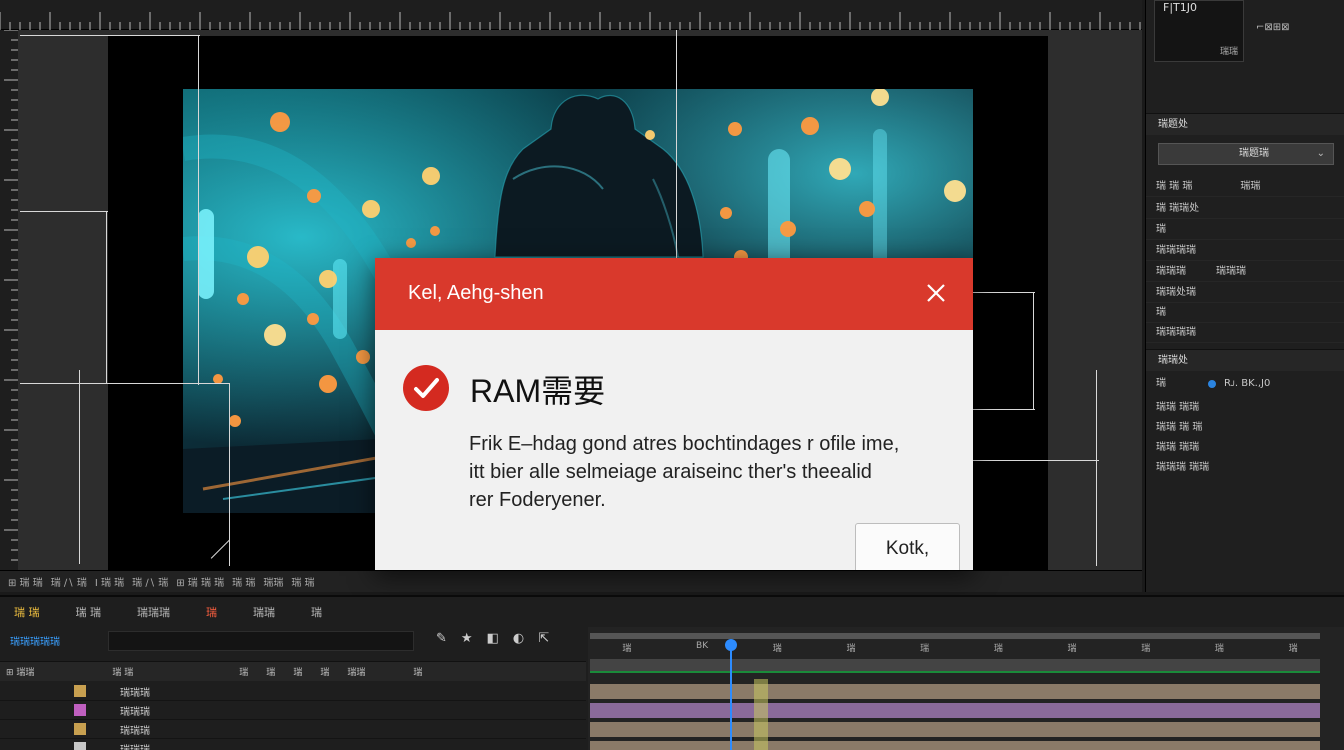  Describe the element at coordinates (109, 581) in the screenshot. I see `viewer-tool: Ⅰ 瑞 瑞` at that location.